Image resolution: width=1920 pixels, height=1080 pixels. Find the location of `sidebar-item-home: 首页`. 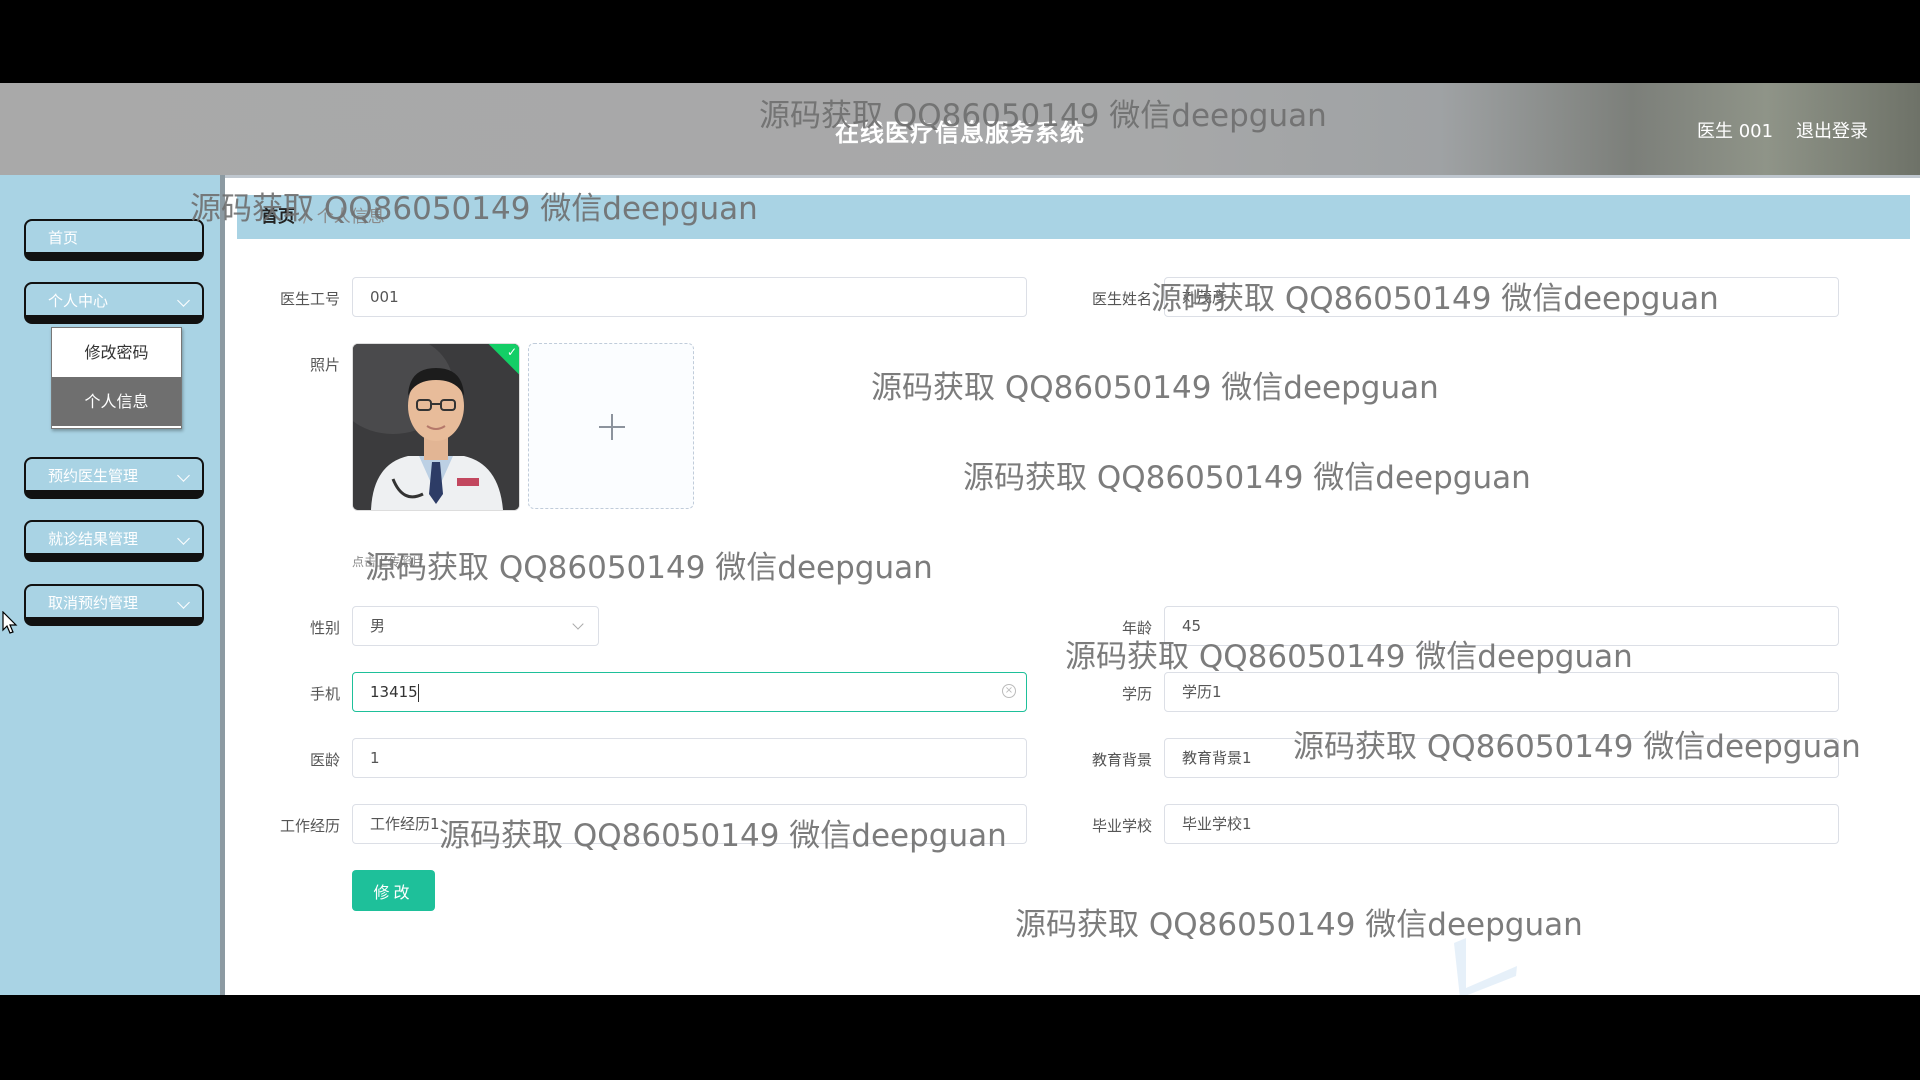

sidebar-item-home: 首页 is located at coordinates (114, 240).